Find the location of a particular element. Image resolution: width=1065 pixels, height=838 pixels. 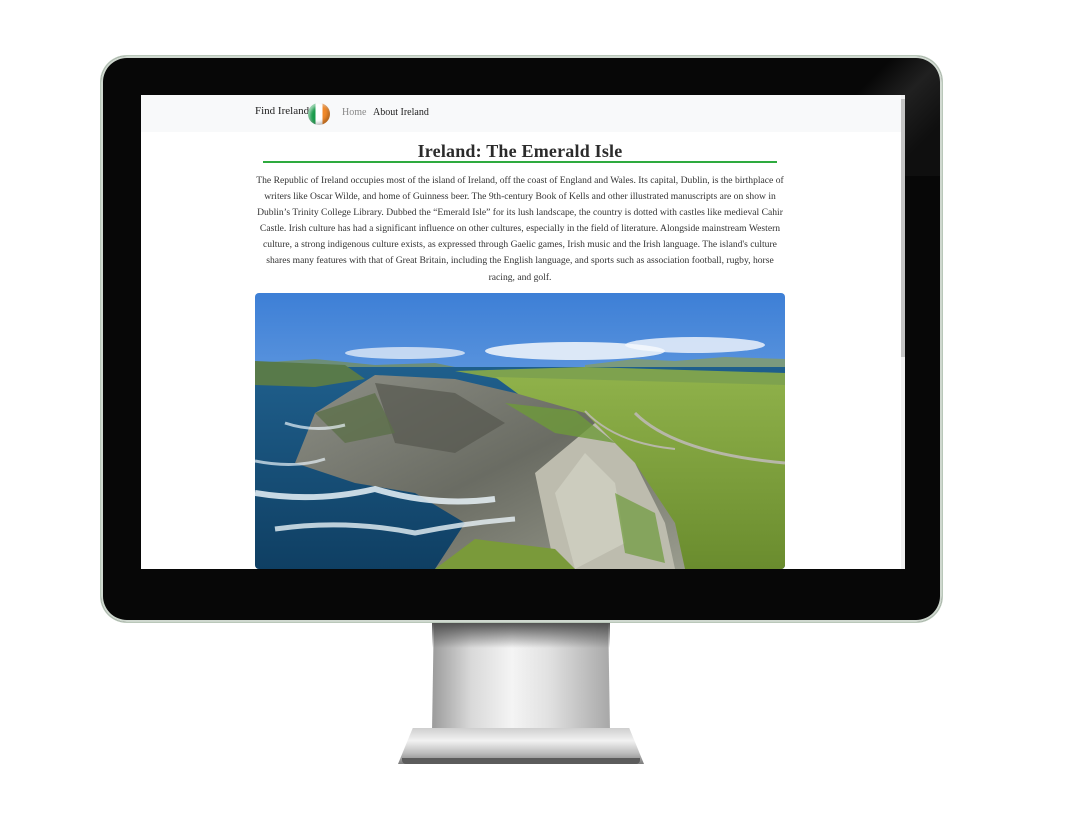

brand-link: Find Ireland is located at coordinates (282, 111).